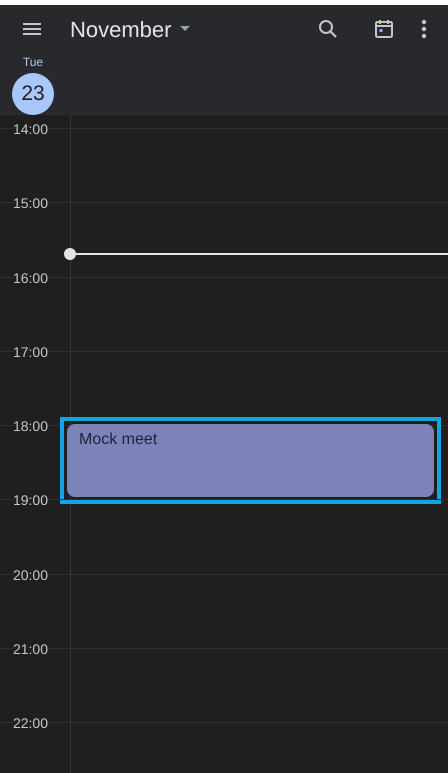  I want to click on date-button: 23, so click(33, 94).